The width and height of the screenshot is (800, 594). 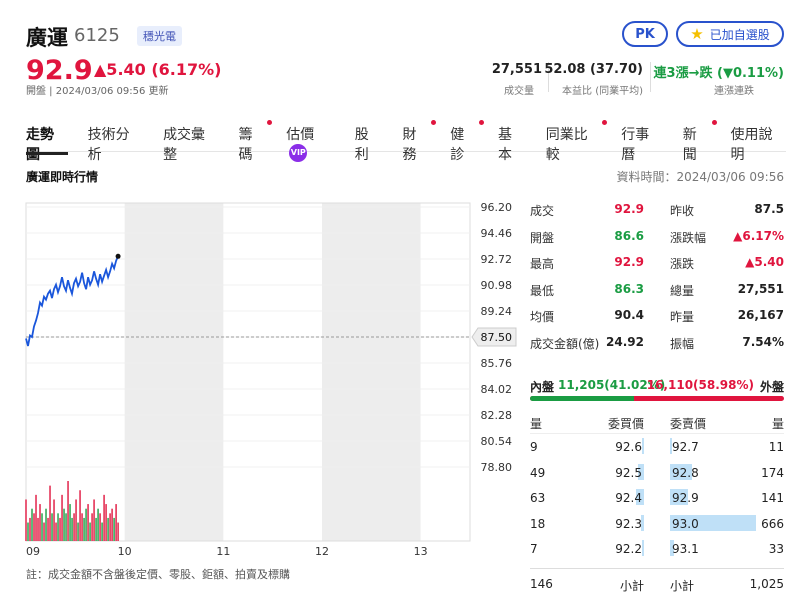 I want to click on quote-row: 開盤 86.6 漲跌幅 ▲6.17%, so click(x=657, y=238).